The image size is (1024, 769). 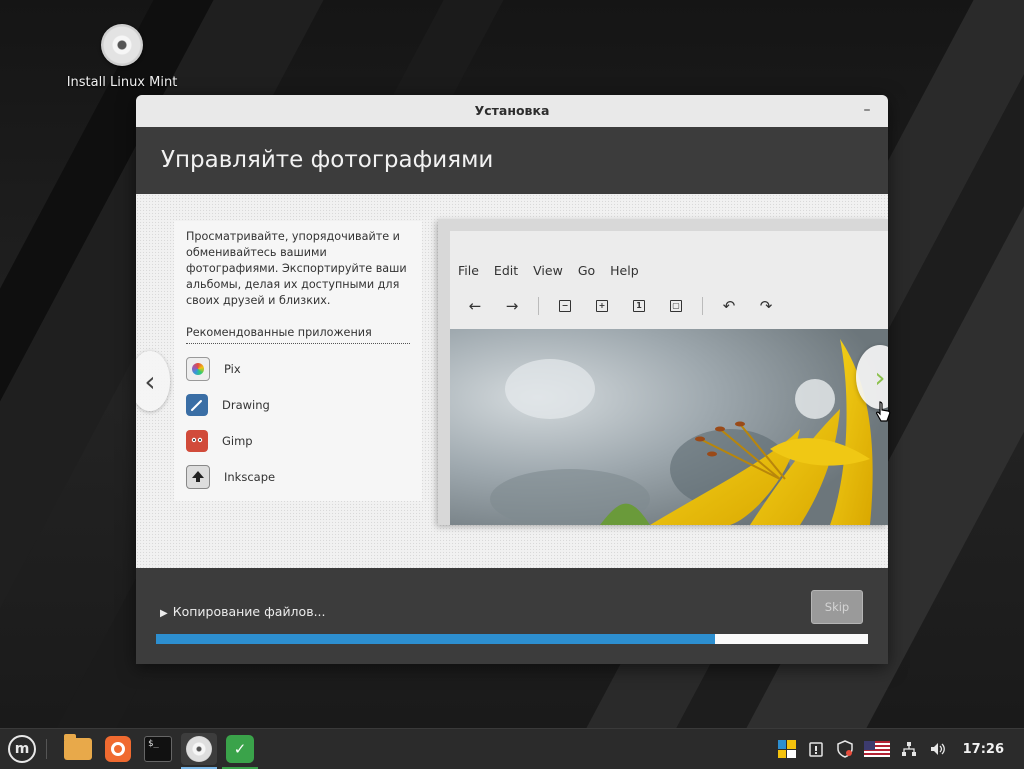 What do you see at coordinates (602, 306) in the screenshot?
I see `zoom-in-icon: +` at bounding box center [602, 306].